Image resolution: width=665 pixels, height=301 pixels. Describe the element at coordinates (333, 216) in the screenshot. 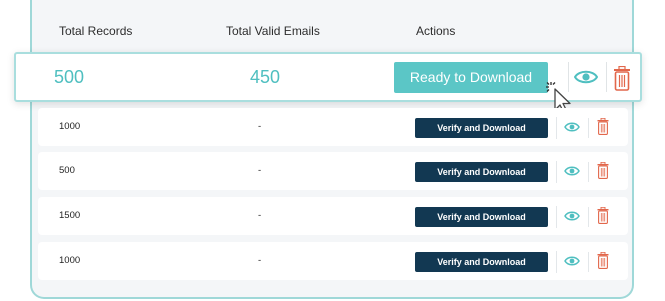

I see `table-row: 1500 - Verify and Download` at that location.